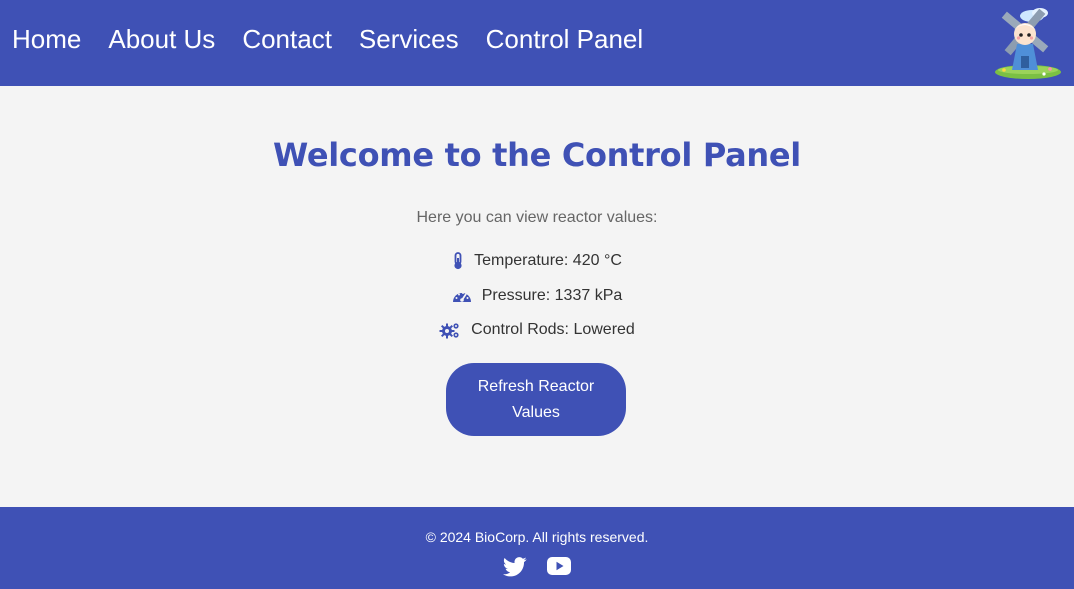  What do you see at coordinates (462, 296) in the screenshot?
I see `gauge-icon` at bounding box center [462, 296].